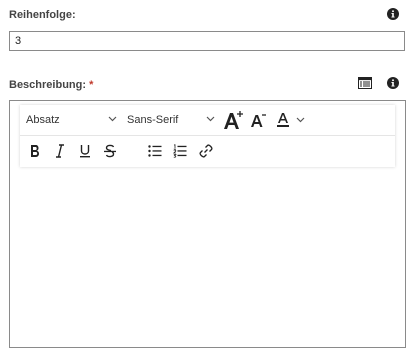  Describe the element at coordinates (365, 85) in the screenshot. I see `source-view-icon` at that location.